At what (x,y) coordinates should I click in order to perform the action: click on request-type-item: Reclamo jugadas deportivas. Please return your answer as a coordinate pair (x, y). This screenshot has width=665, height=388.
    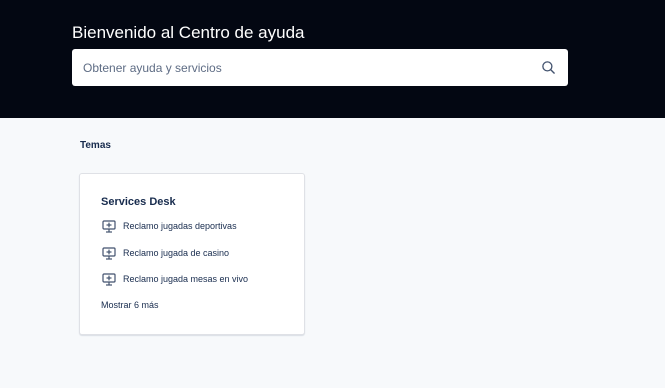
    Looking at the image, I should click on (175, 226).